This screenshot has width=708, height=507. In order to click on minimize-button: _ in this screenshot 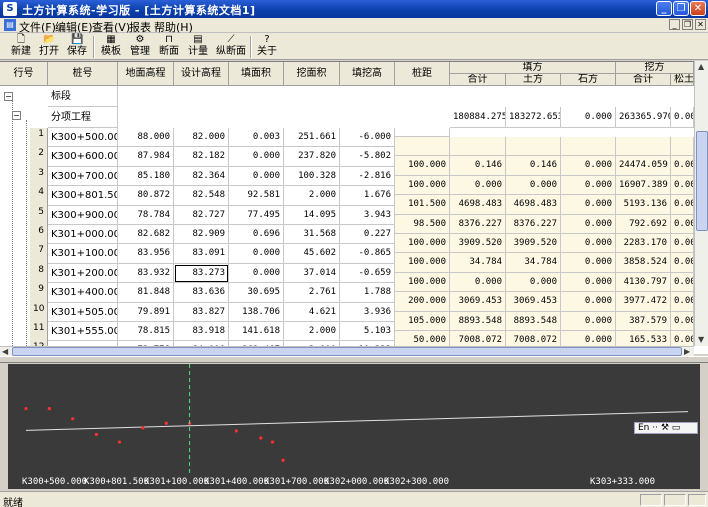, I will do `click(664, 8)`.